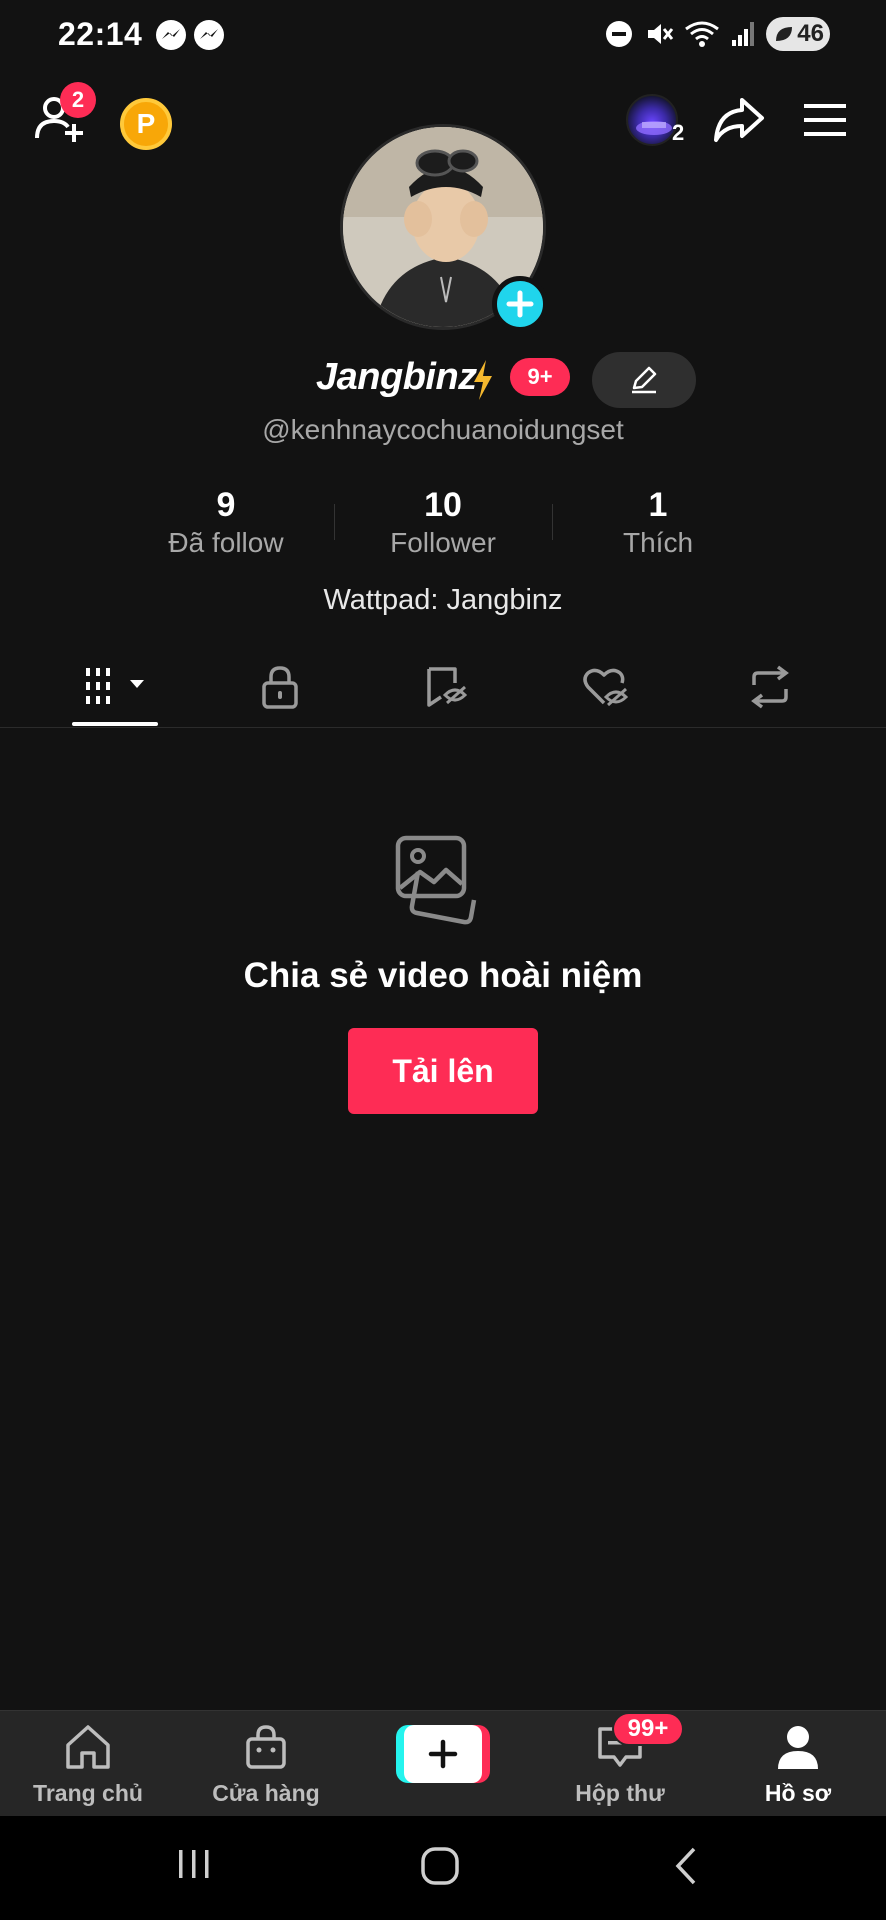  Describe the element at coordinates (798, 1747) in the screenshot. I see `profile-icon` at that location.